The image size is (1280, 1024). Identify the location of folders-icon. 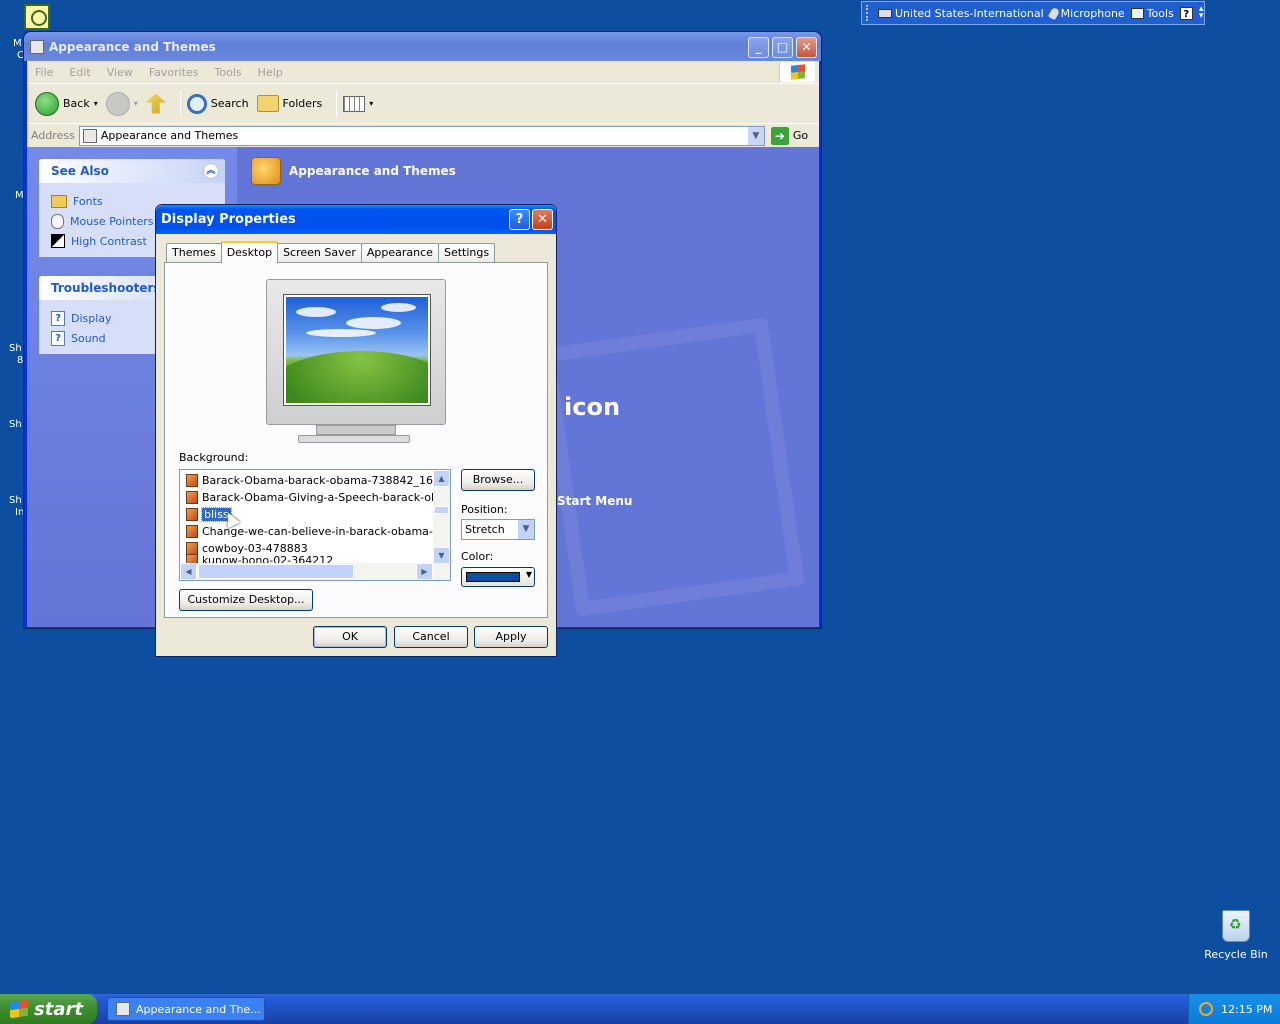
(267, 103).